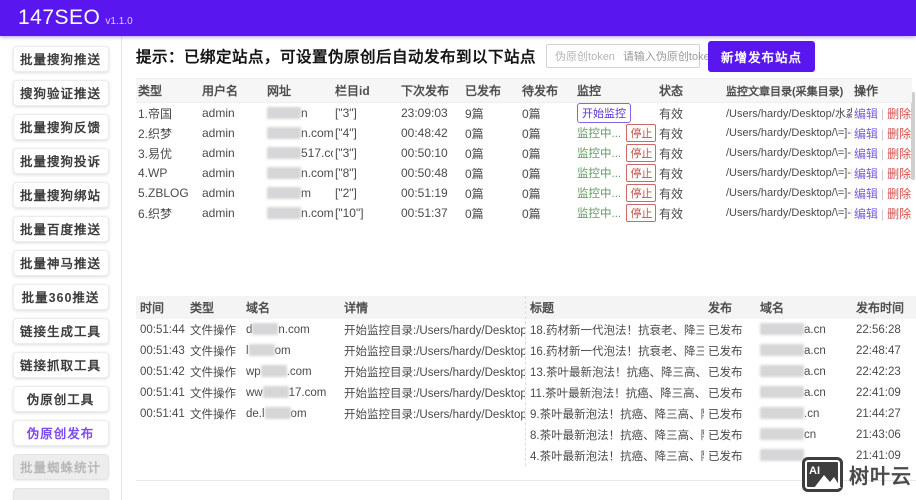 The image size is (916, 500). What do you see at coordinates (155, 133) in the screenshot?
I see `cell-type: 2.织梦` at bounding box center [155, 133].